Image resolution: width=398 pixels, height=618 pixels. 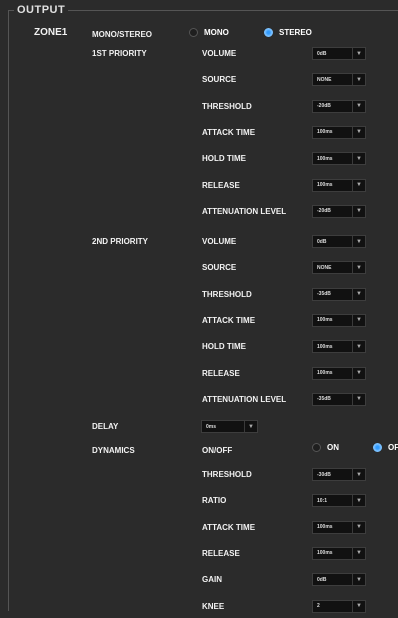 I want to click on param-label: KNEE, so click(x=213, y=606).